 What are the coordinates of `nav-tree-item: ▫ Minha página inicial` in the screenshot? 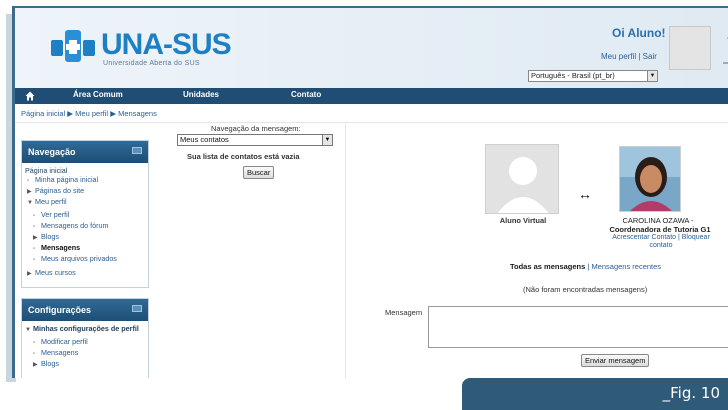 It's located at (86, 180).